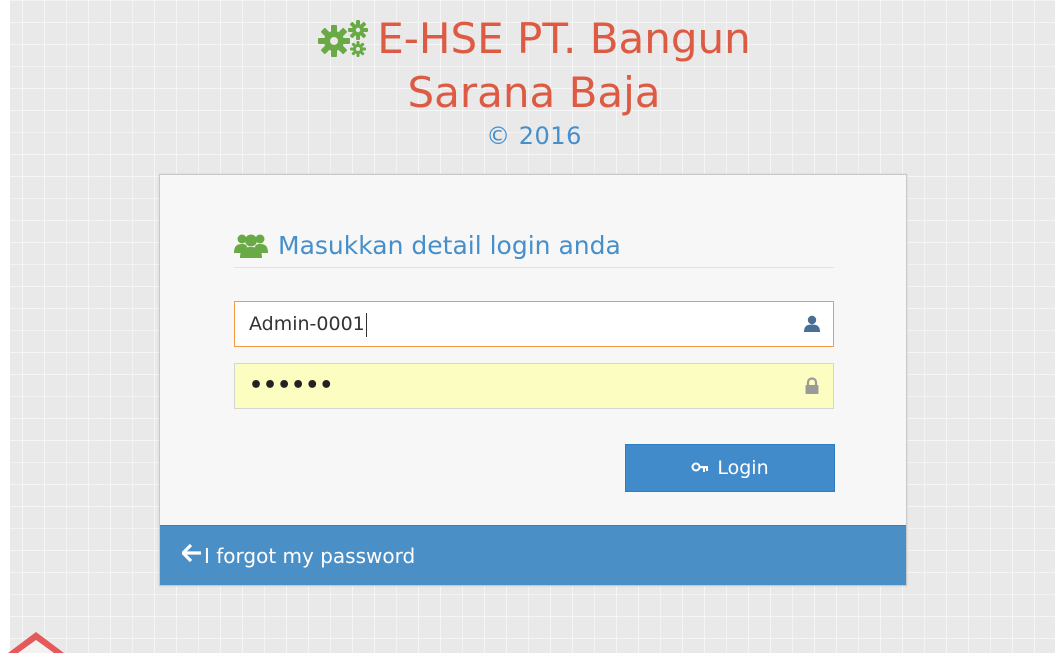 This screenshot has height=653, width=1059. What do you see at coordinates (366, 324) in the screenshot?
I see `text-caret` at bounding box center [366, 324].